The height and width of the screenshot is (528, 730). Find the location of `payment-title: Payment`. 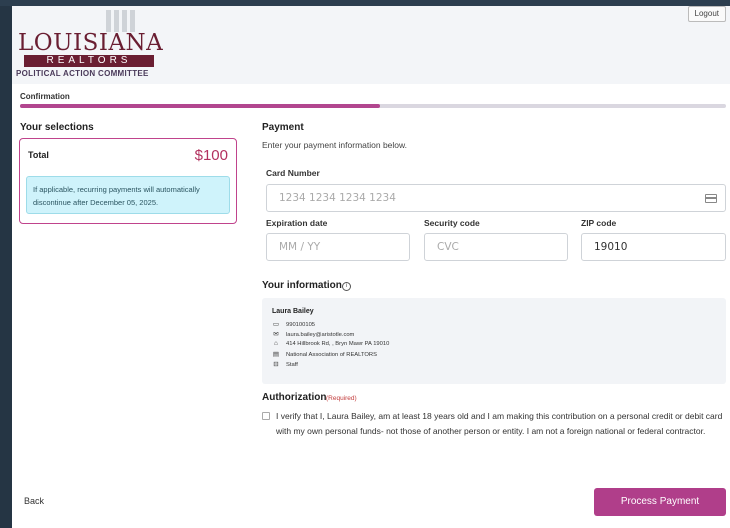

payment-title: Payment is located at coordinates (283, 127).